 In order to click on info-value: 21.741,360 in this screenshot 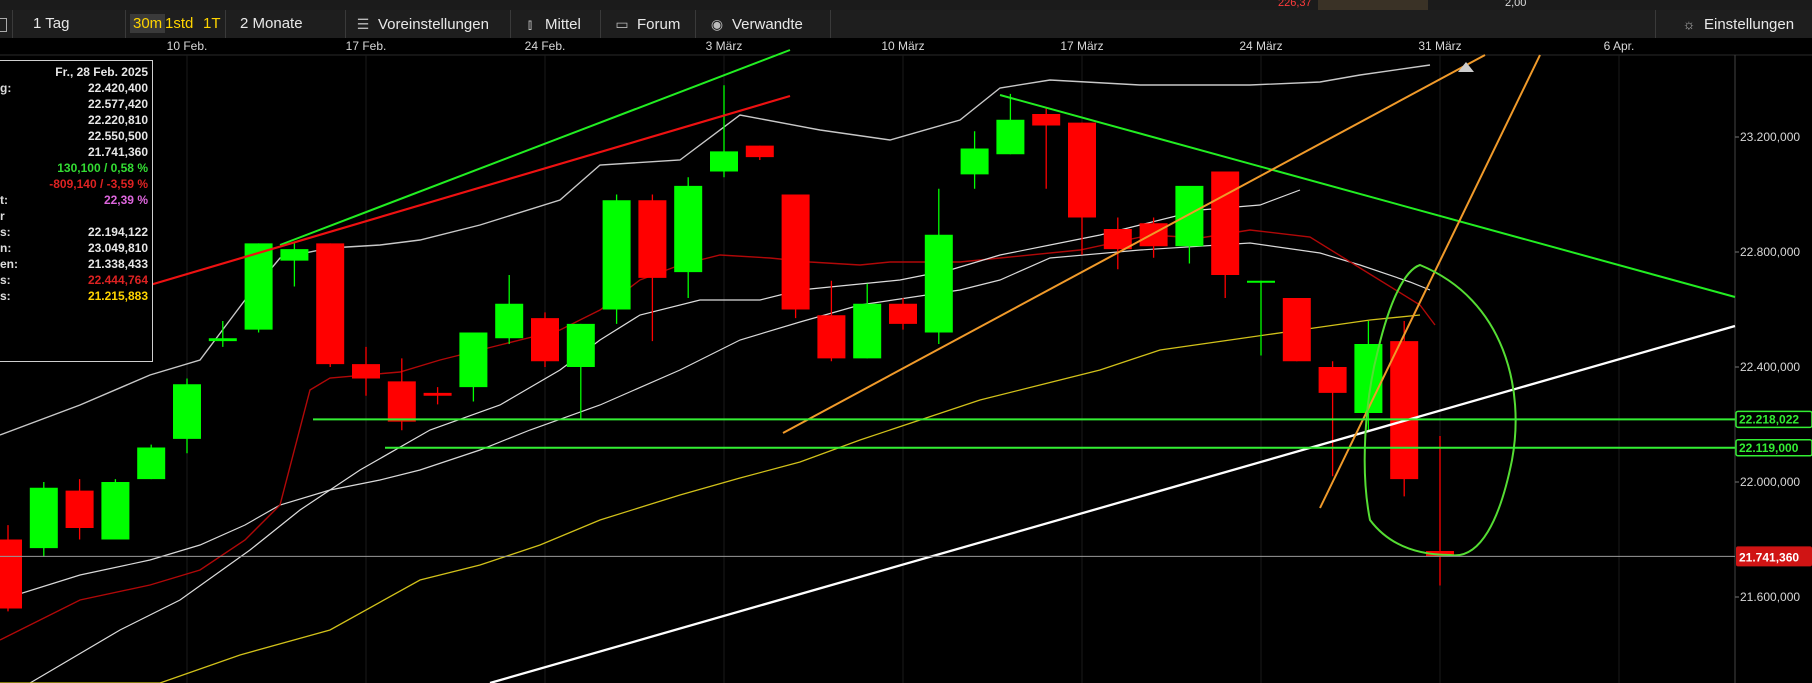, I will do `click(117, 152)`.